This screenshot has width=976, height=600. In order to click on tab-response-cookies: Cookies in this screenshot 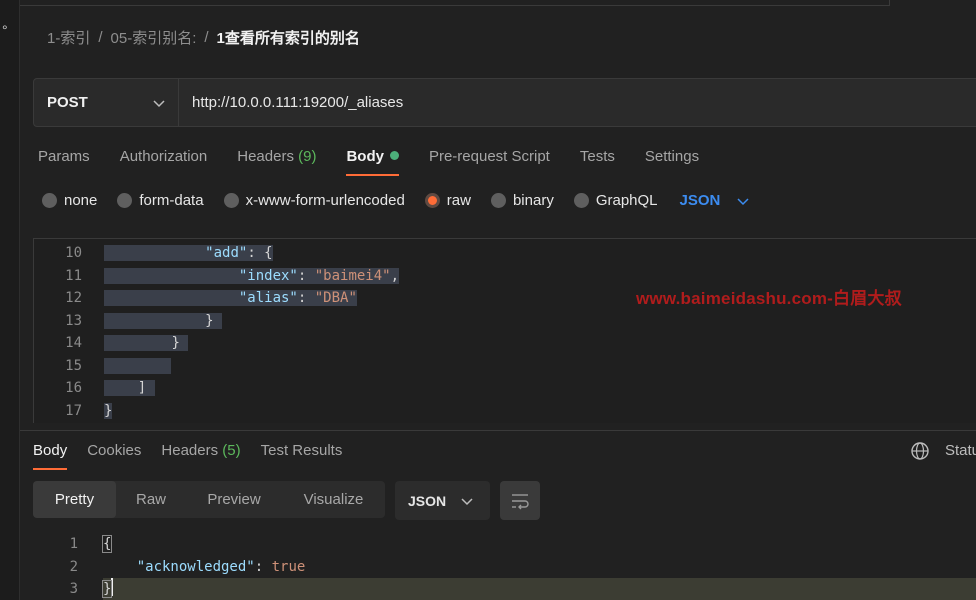, I will do `click(114, 455)`.